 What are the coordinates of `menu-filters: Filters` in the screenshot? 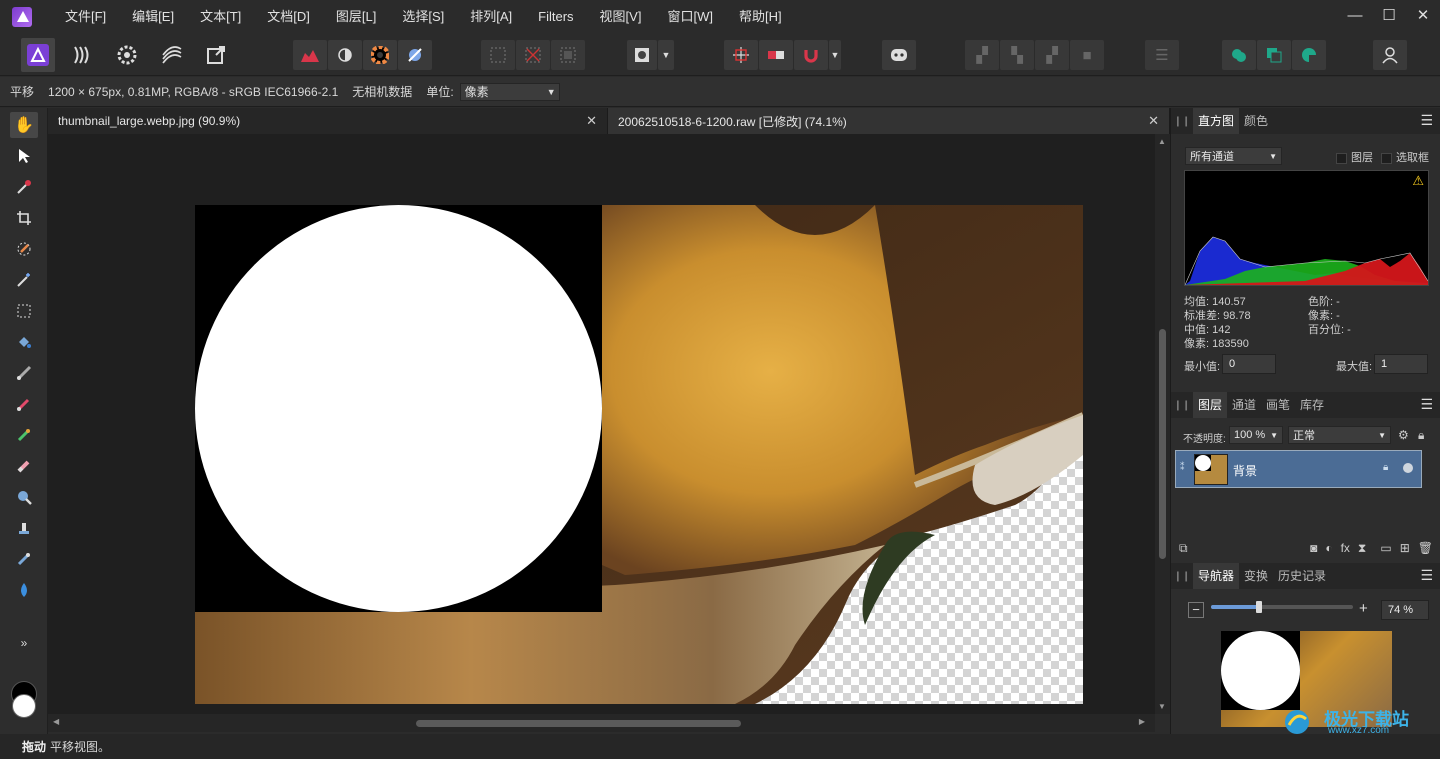 It's located at (555, 17).